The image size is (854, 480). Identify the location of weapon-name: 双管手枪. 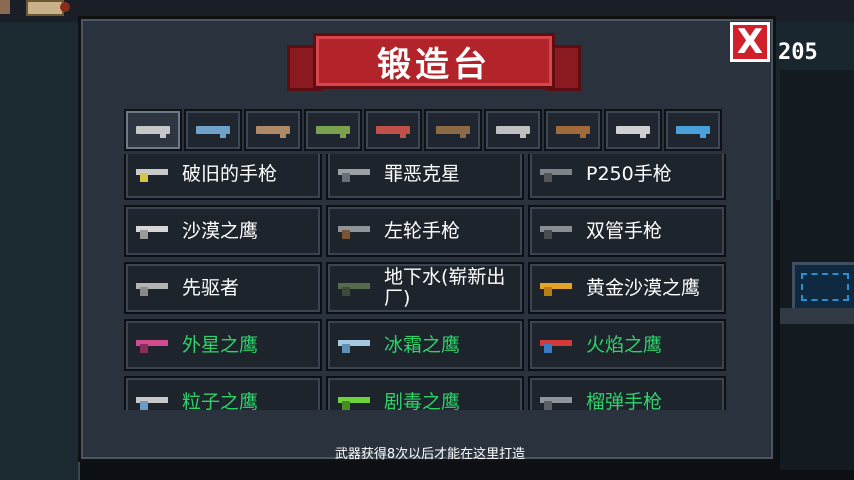
(624, 230).